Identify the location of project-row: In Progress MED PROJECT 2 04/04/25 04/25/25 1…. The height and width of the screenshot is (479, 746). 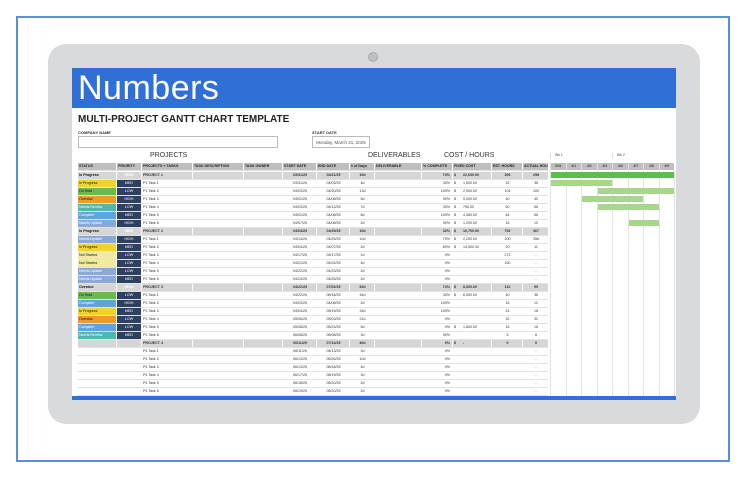
(313, 232).